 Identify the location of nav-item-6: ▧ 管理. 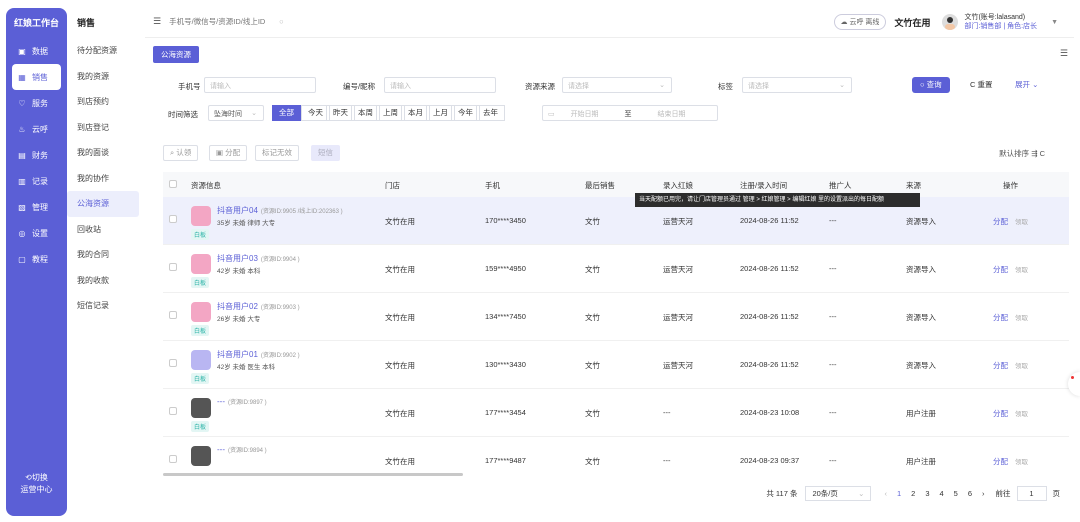
(36, 207).